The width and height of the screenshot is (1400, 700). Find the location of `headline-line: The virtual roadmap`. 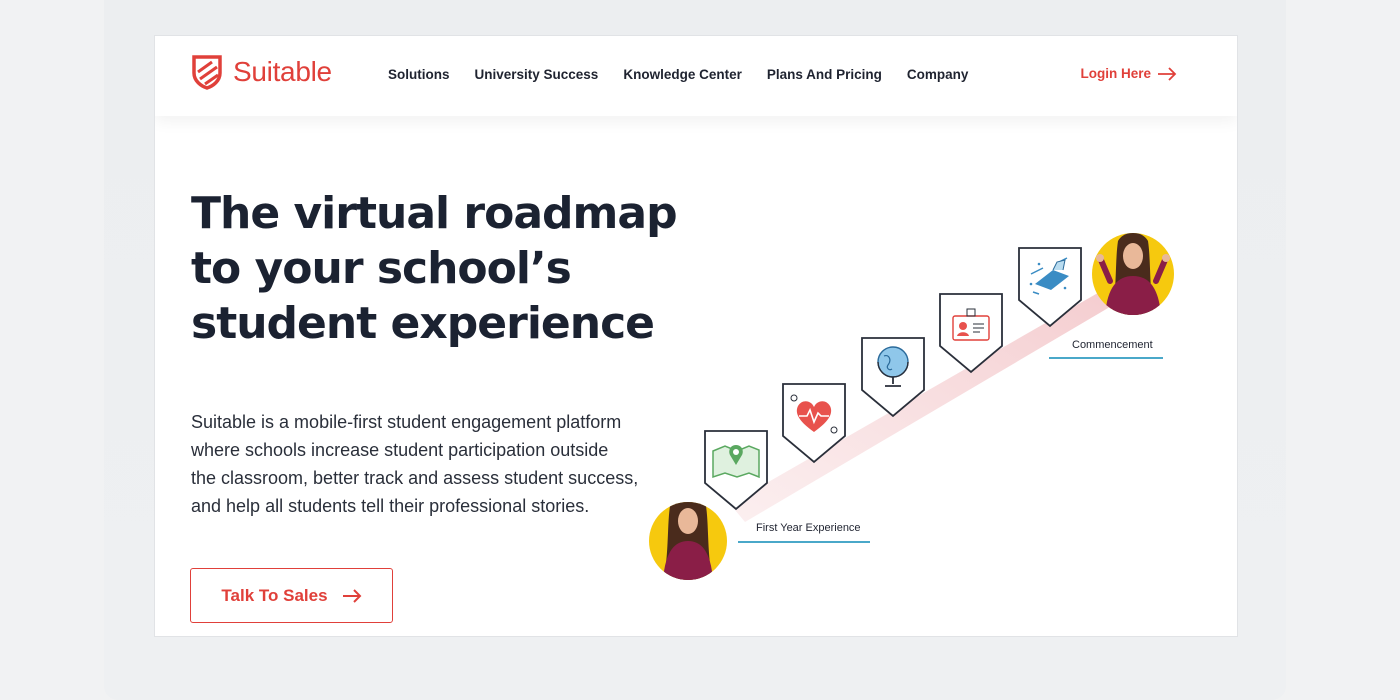

headline-line: The virtual roadmap is located at coordinates (434, 213).